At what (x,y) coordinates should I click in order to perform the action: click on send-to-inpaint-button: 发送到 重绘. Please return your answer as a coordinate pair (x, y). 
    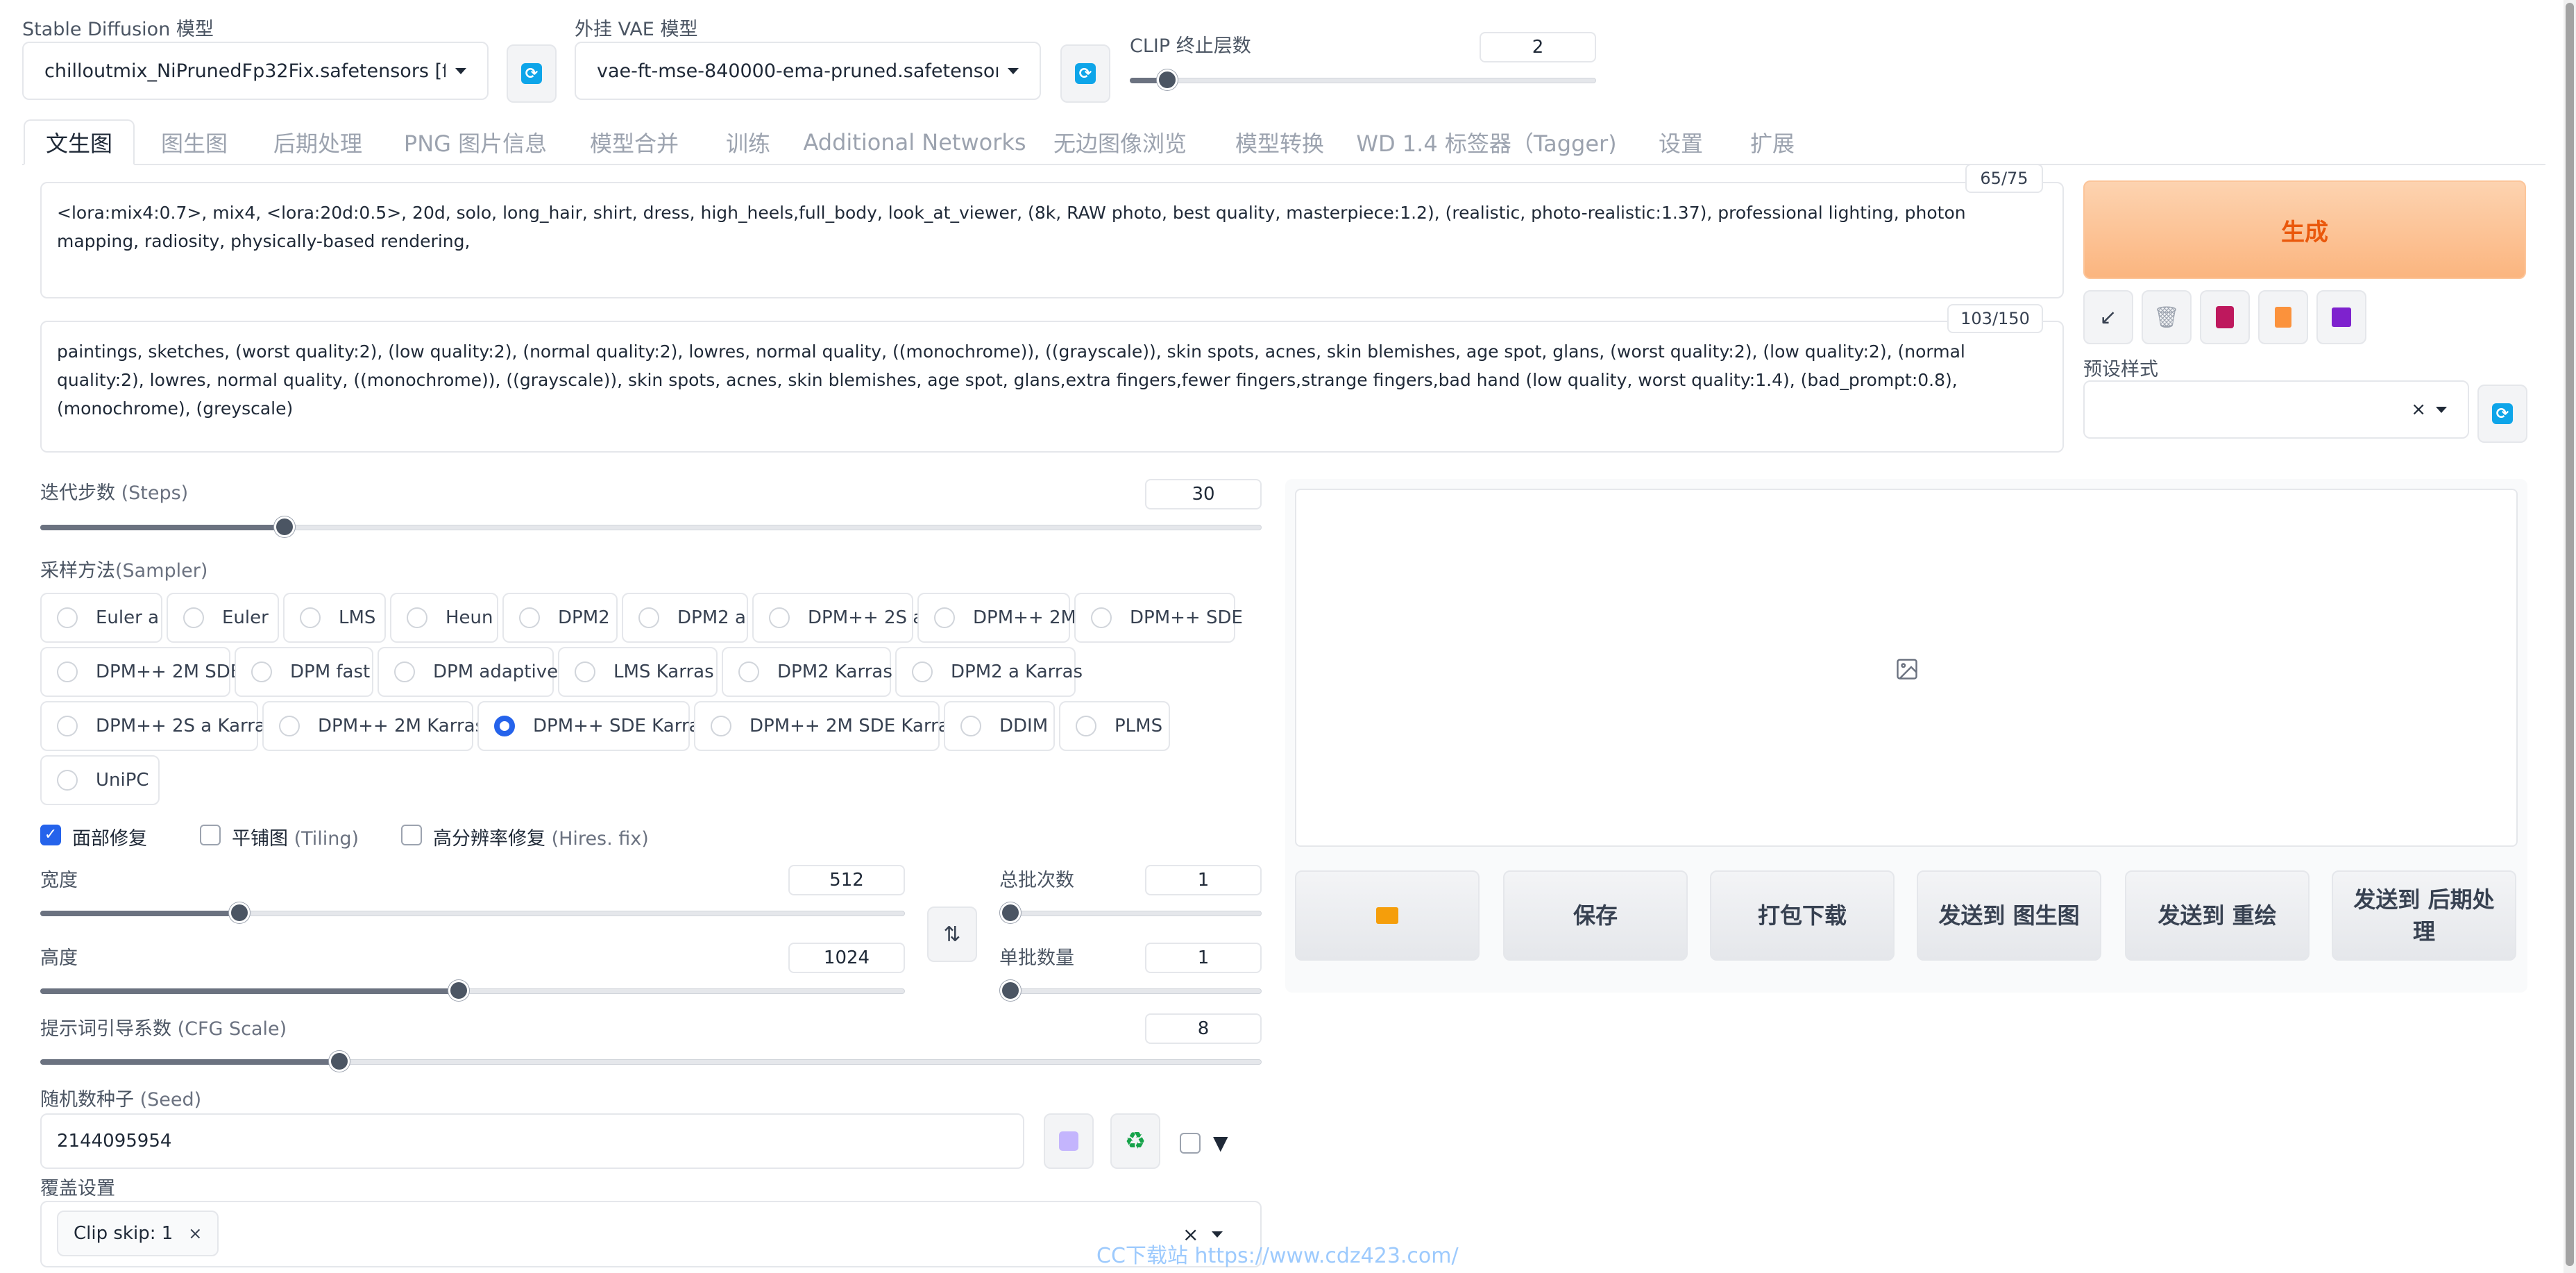
    Looking at the image, I should click on (2218, 915).